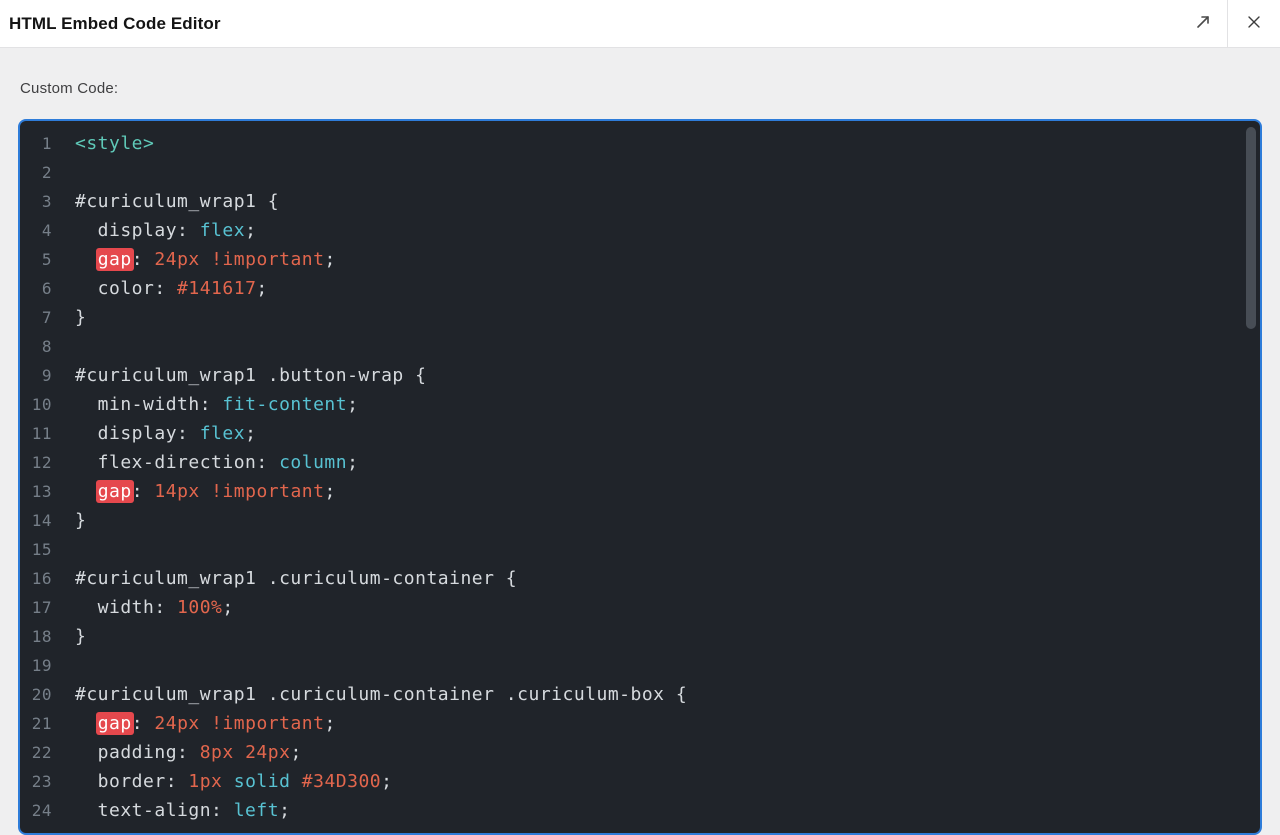 Image resolution: width=1280 pixels, height=835 pixels. Describe the element at coordinates (205, 491) in the screenshot. I see `code-line-content: gap: 14px !important;` at that location.